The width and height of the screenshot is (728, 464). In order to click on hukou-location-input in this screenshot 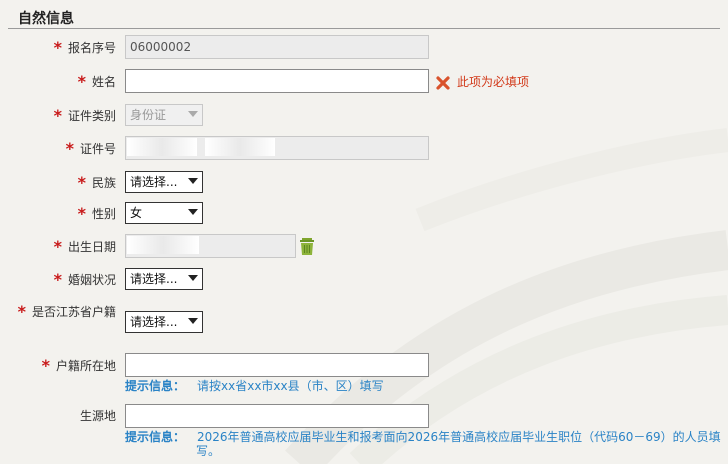, I will do `click(277, 365)`.